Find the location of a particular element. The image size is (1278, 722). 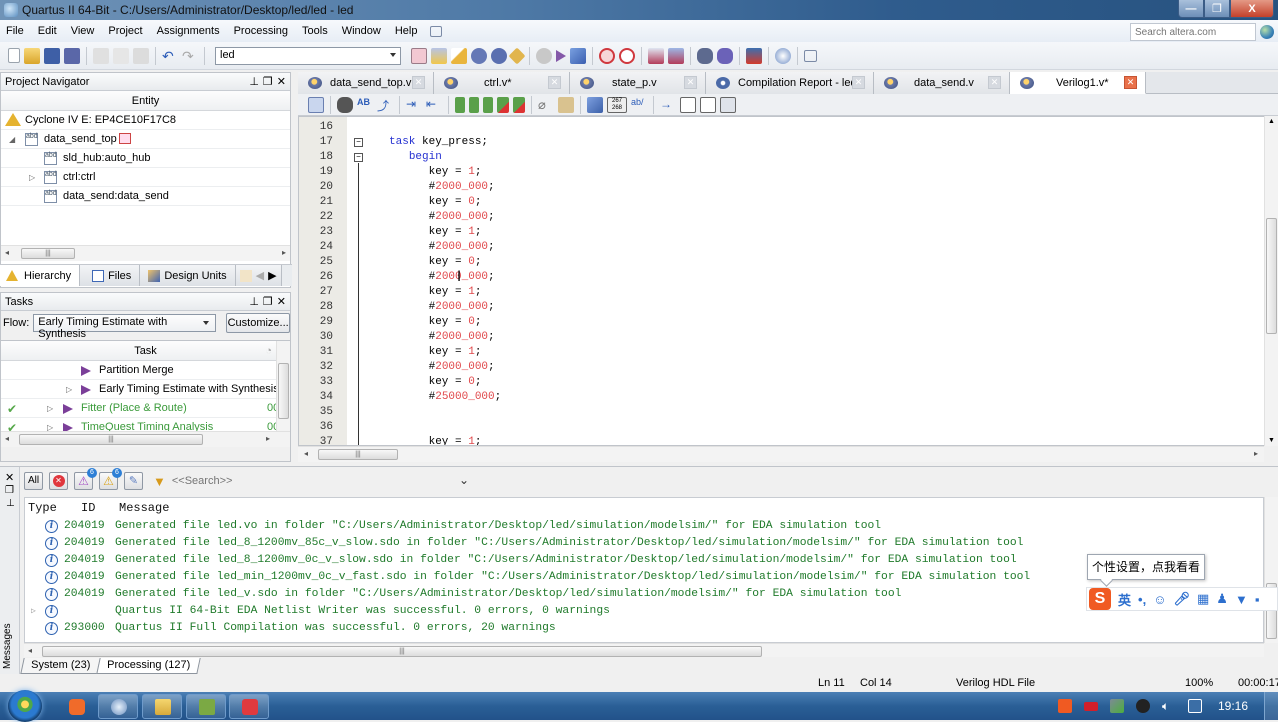

code-line: 22 #2000_000; is located at coordinates (779, 217).